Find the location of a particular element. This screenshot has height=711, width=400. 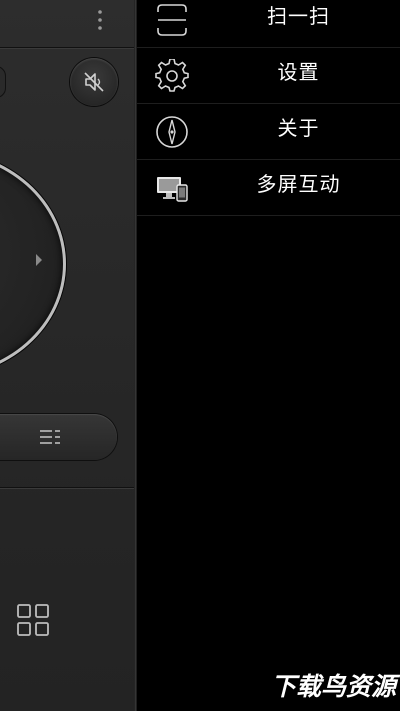

chevron-right-icon is located at coordinates (39, 260).